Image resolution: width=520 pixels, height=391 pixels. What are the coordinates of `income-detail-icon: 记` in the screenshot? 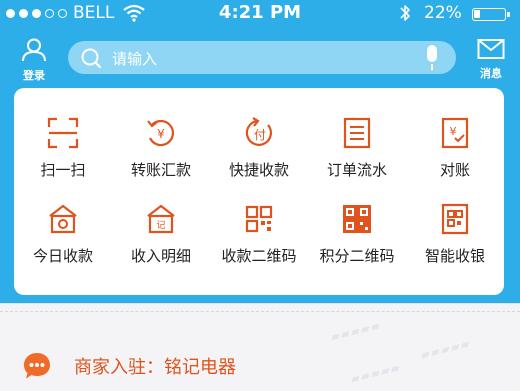 It's located at (161, 219).